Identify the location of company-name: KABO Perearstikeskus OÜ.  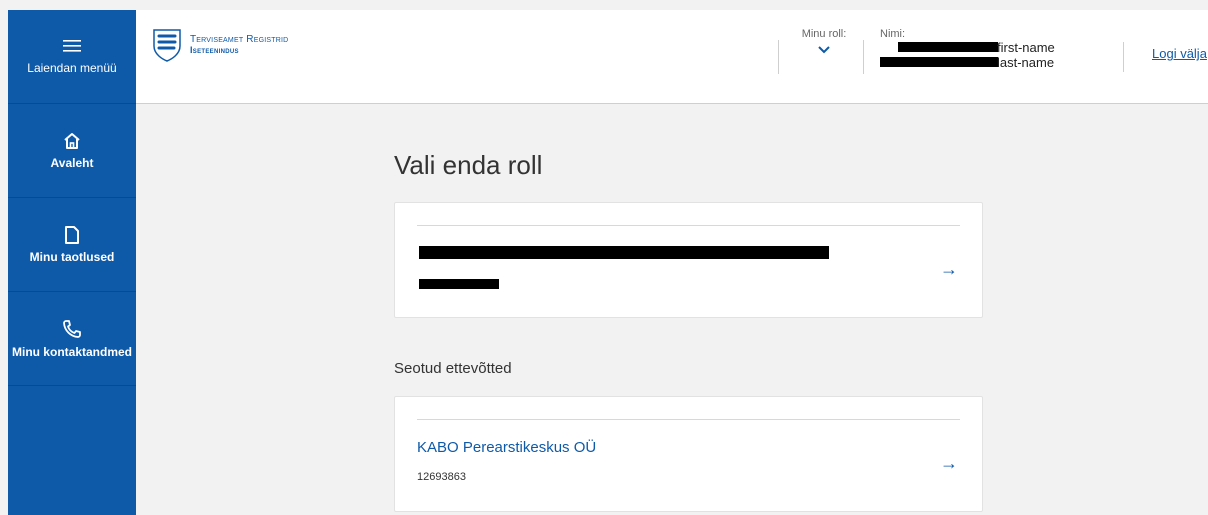
(506, 447).